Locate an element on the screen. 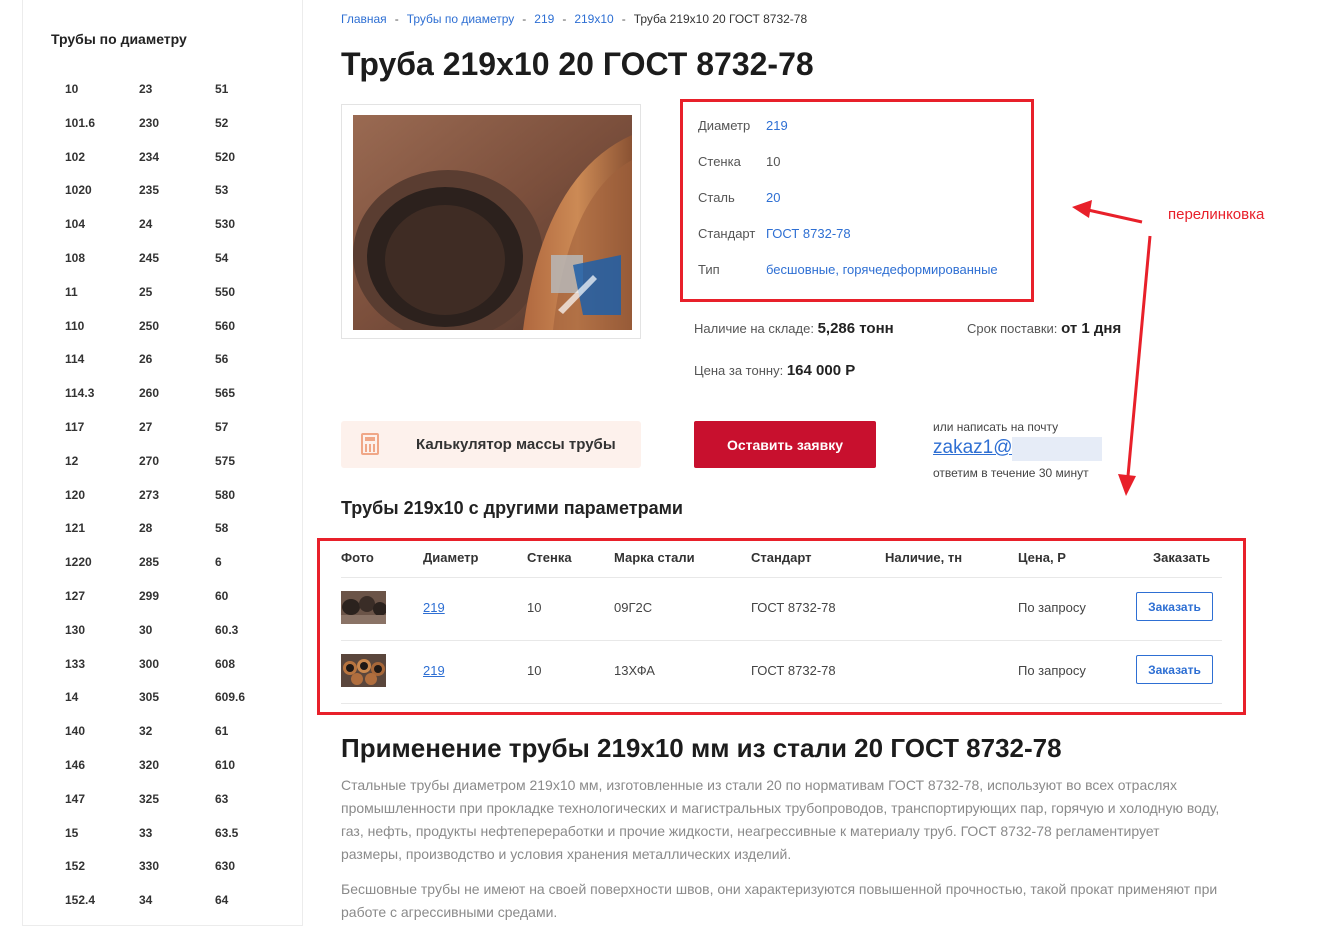 The width and height of the screenshot is (1330, 926). diameter-link: 114 is located at coordinates (102, 365).